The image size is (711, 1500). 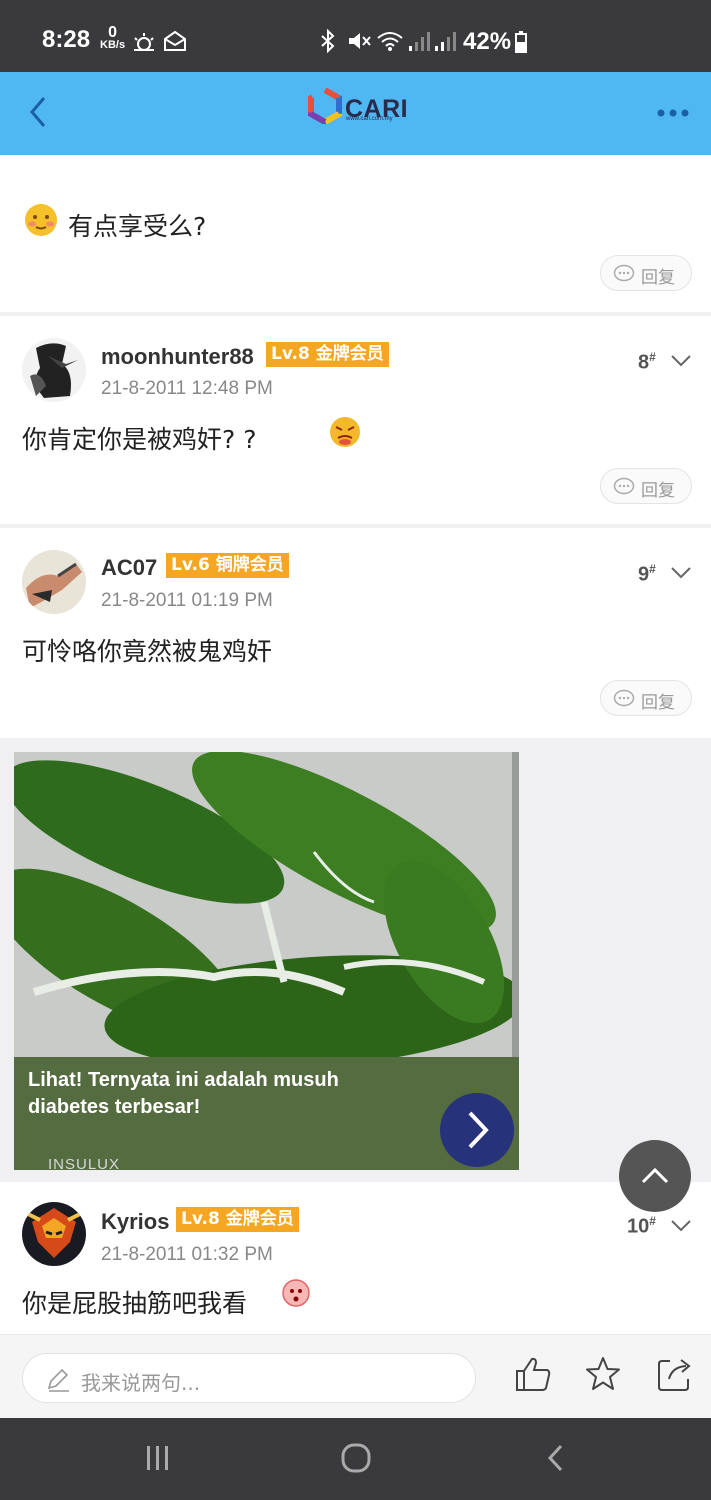 I want to click on post-card: 有点享受么? 回复, so click(x=355, y=233).